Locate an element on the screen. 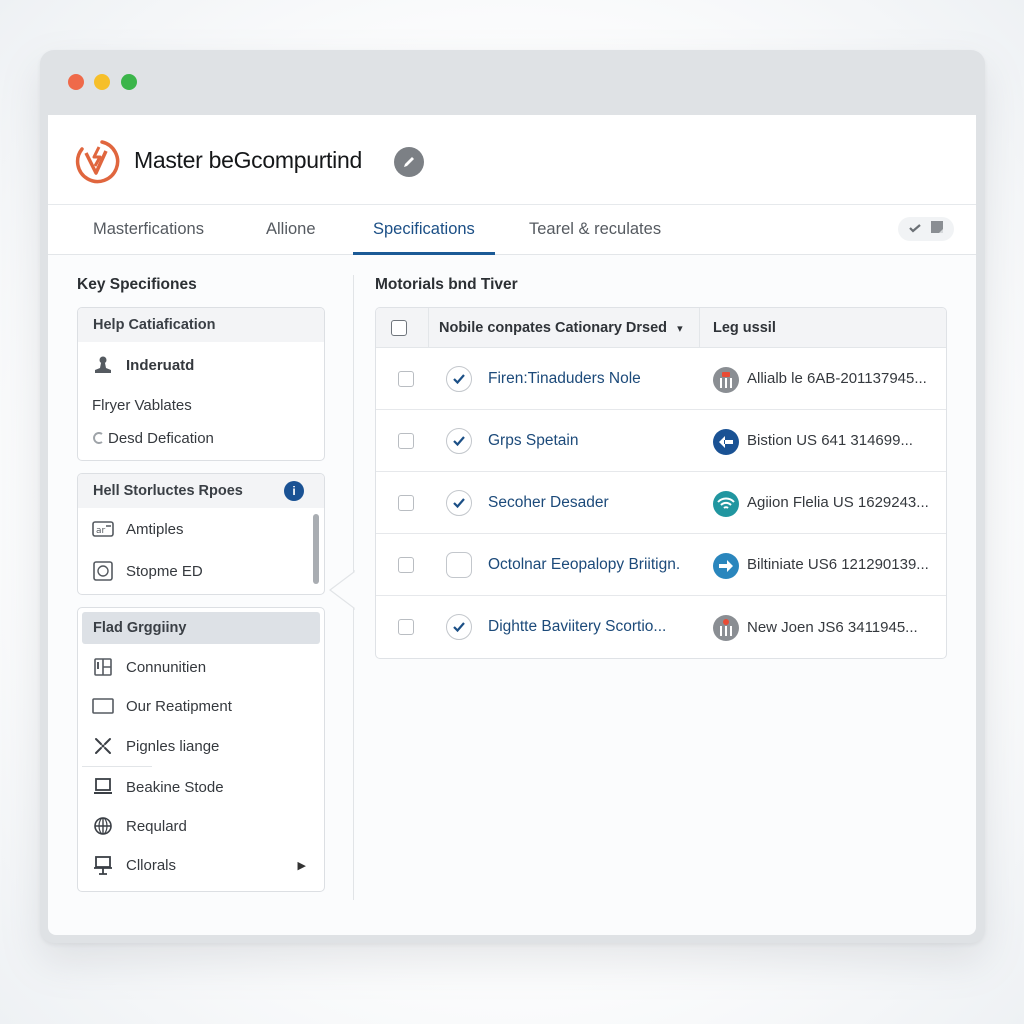  list-item-inderuatd: Inderuatd is located at coordinates (201, 365).